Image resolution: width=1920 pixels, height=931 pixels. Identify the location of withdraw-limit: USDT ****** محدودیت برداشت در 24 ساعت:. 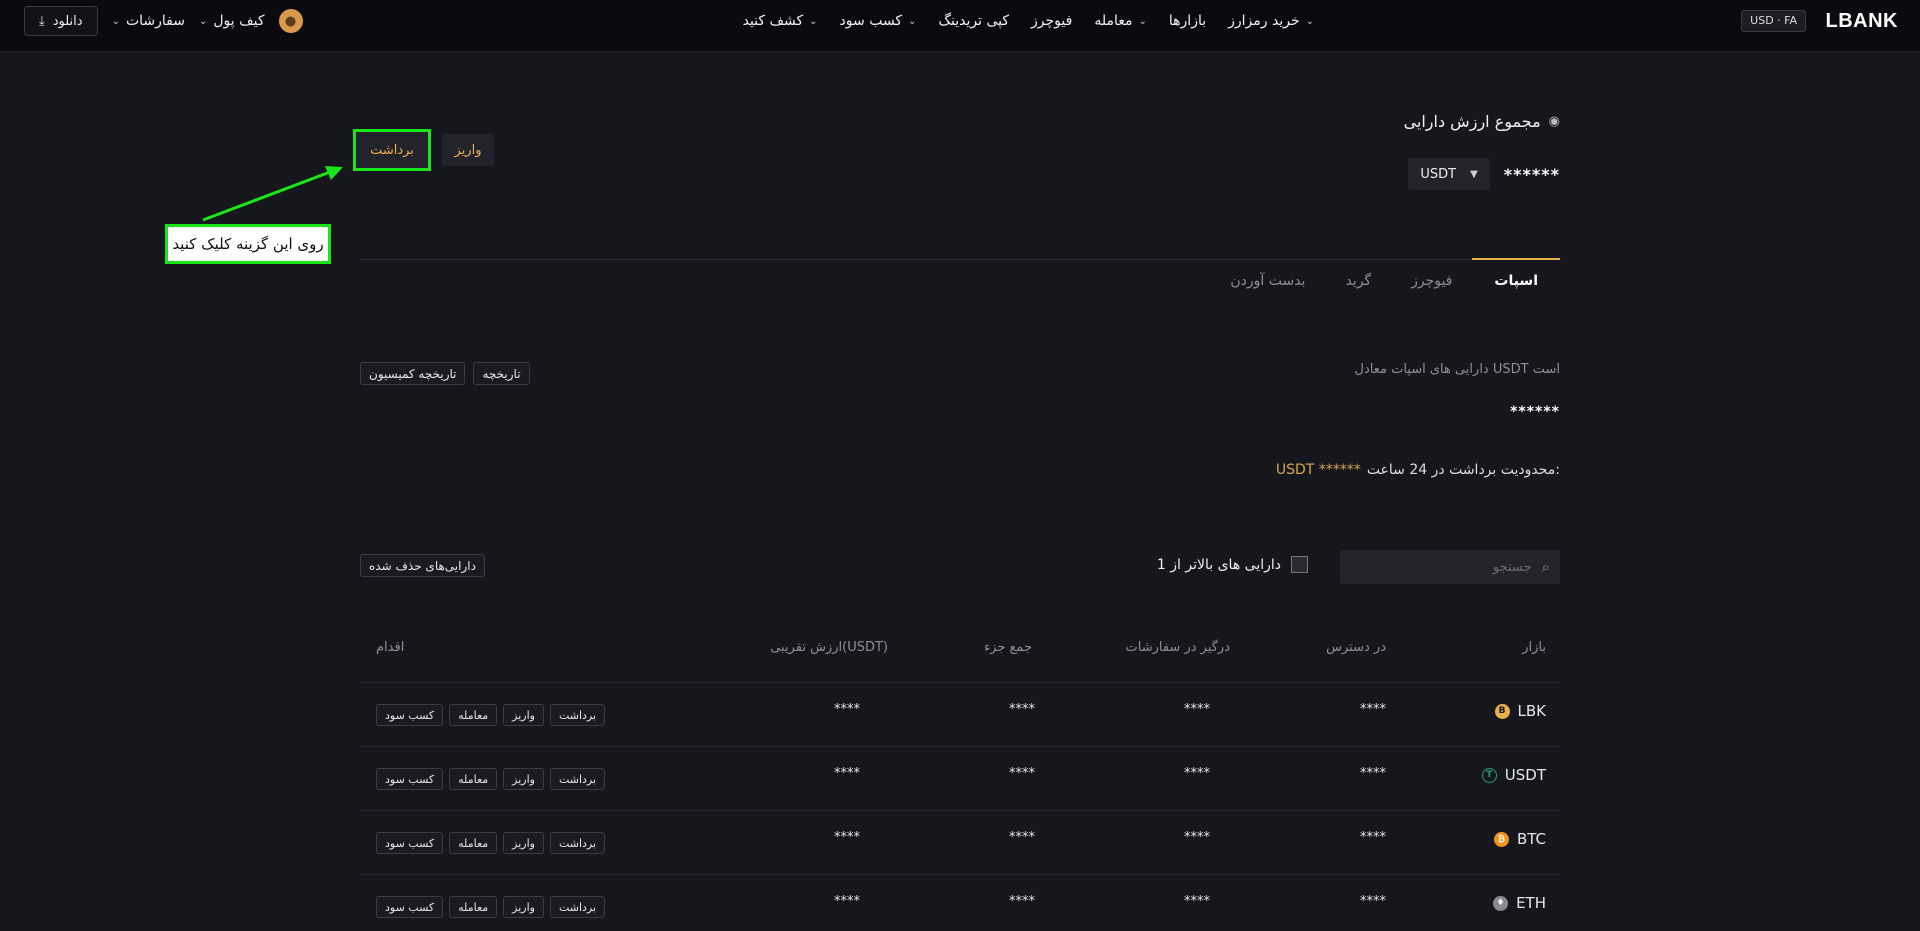
(1418, 470).